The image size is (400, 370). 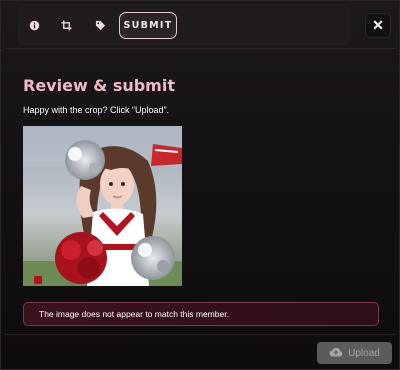 What do you see at coordinates (66, 25) in the screenshot?
I see `crop-icon` at bounding box center [66, 25].